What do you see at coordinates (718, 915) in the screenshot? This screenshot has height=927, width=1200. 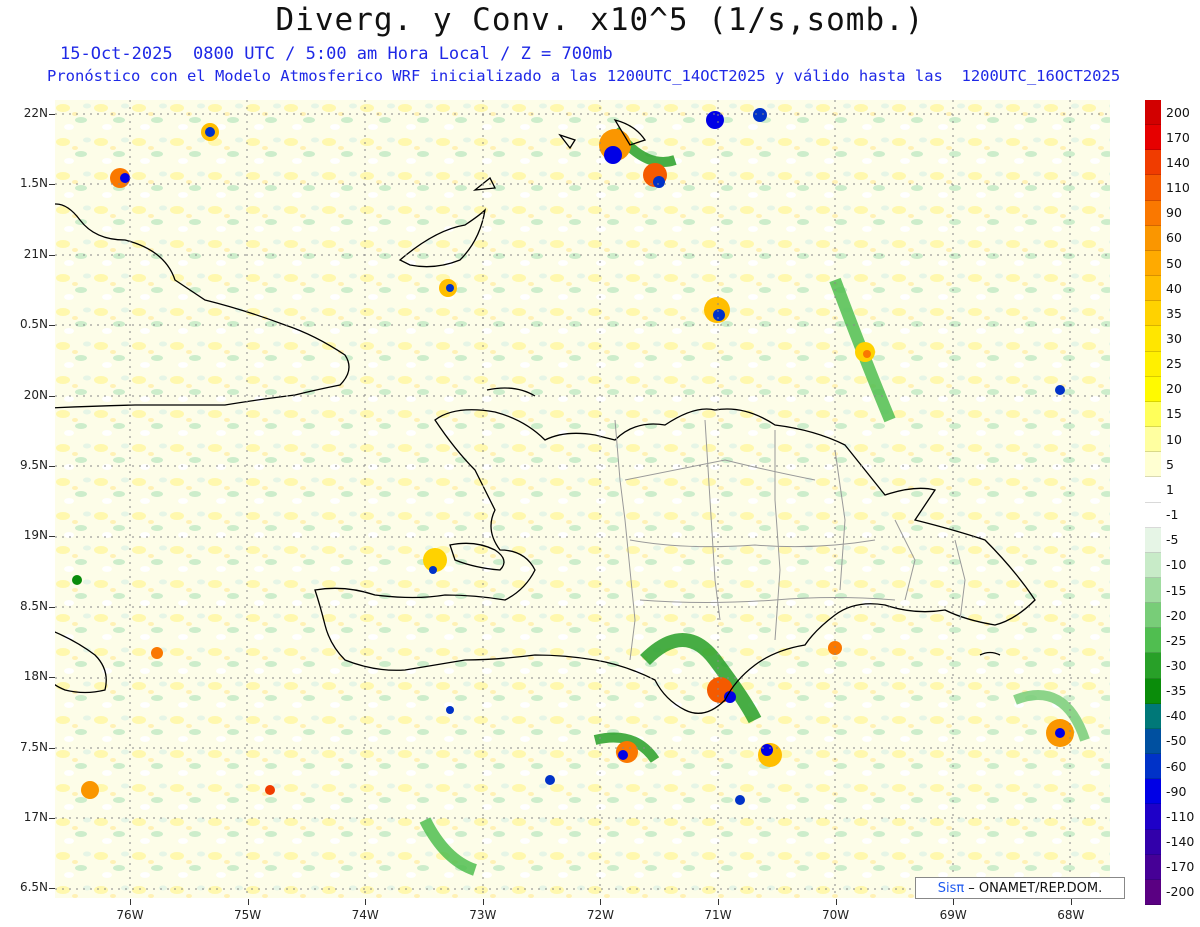 I see `lon-tick-label: 71W` at bounding box center [718, 915].